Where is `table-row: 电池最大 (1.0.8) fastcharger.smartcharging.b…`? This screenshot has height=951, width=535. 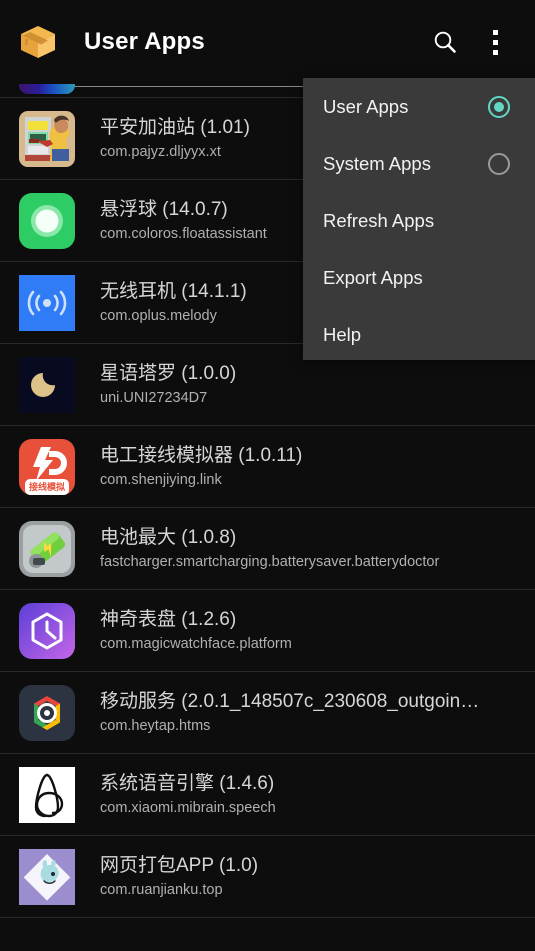
table-row: 电池最大 (1.0.8) fastcharger.smartcharging.b… is located at coordinates (267, 549).